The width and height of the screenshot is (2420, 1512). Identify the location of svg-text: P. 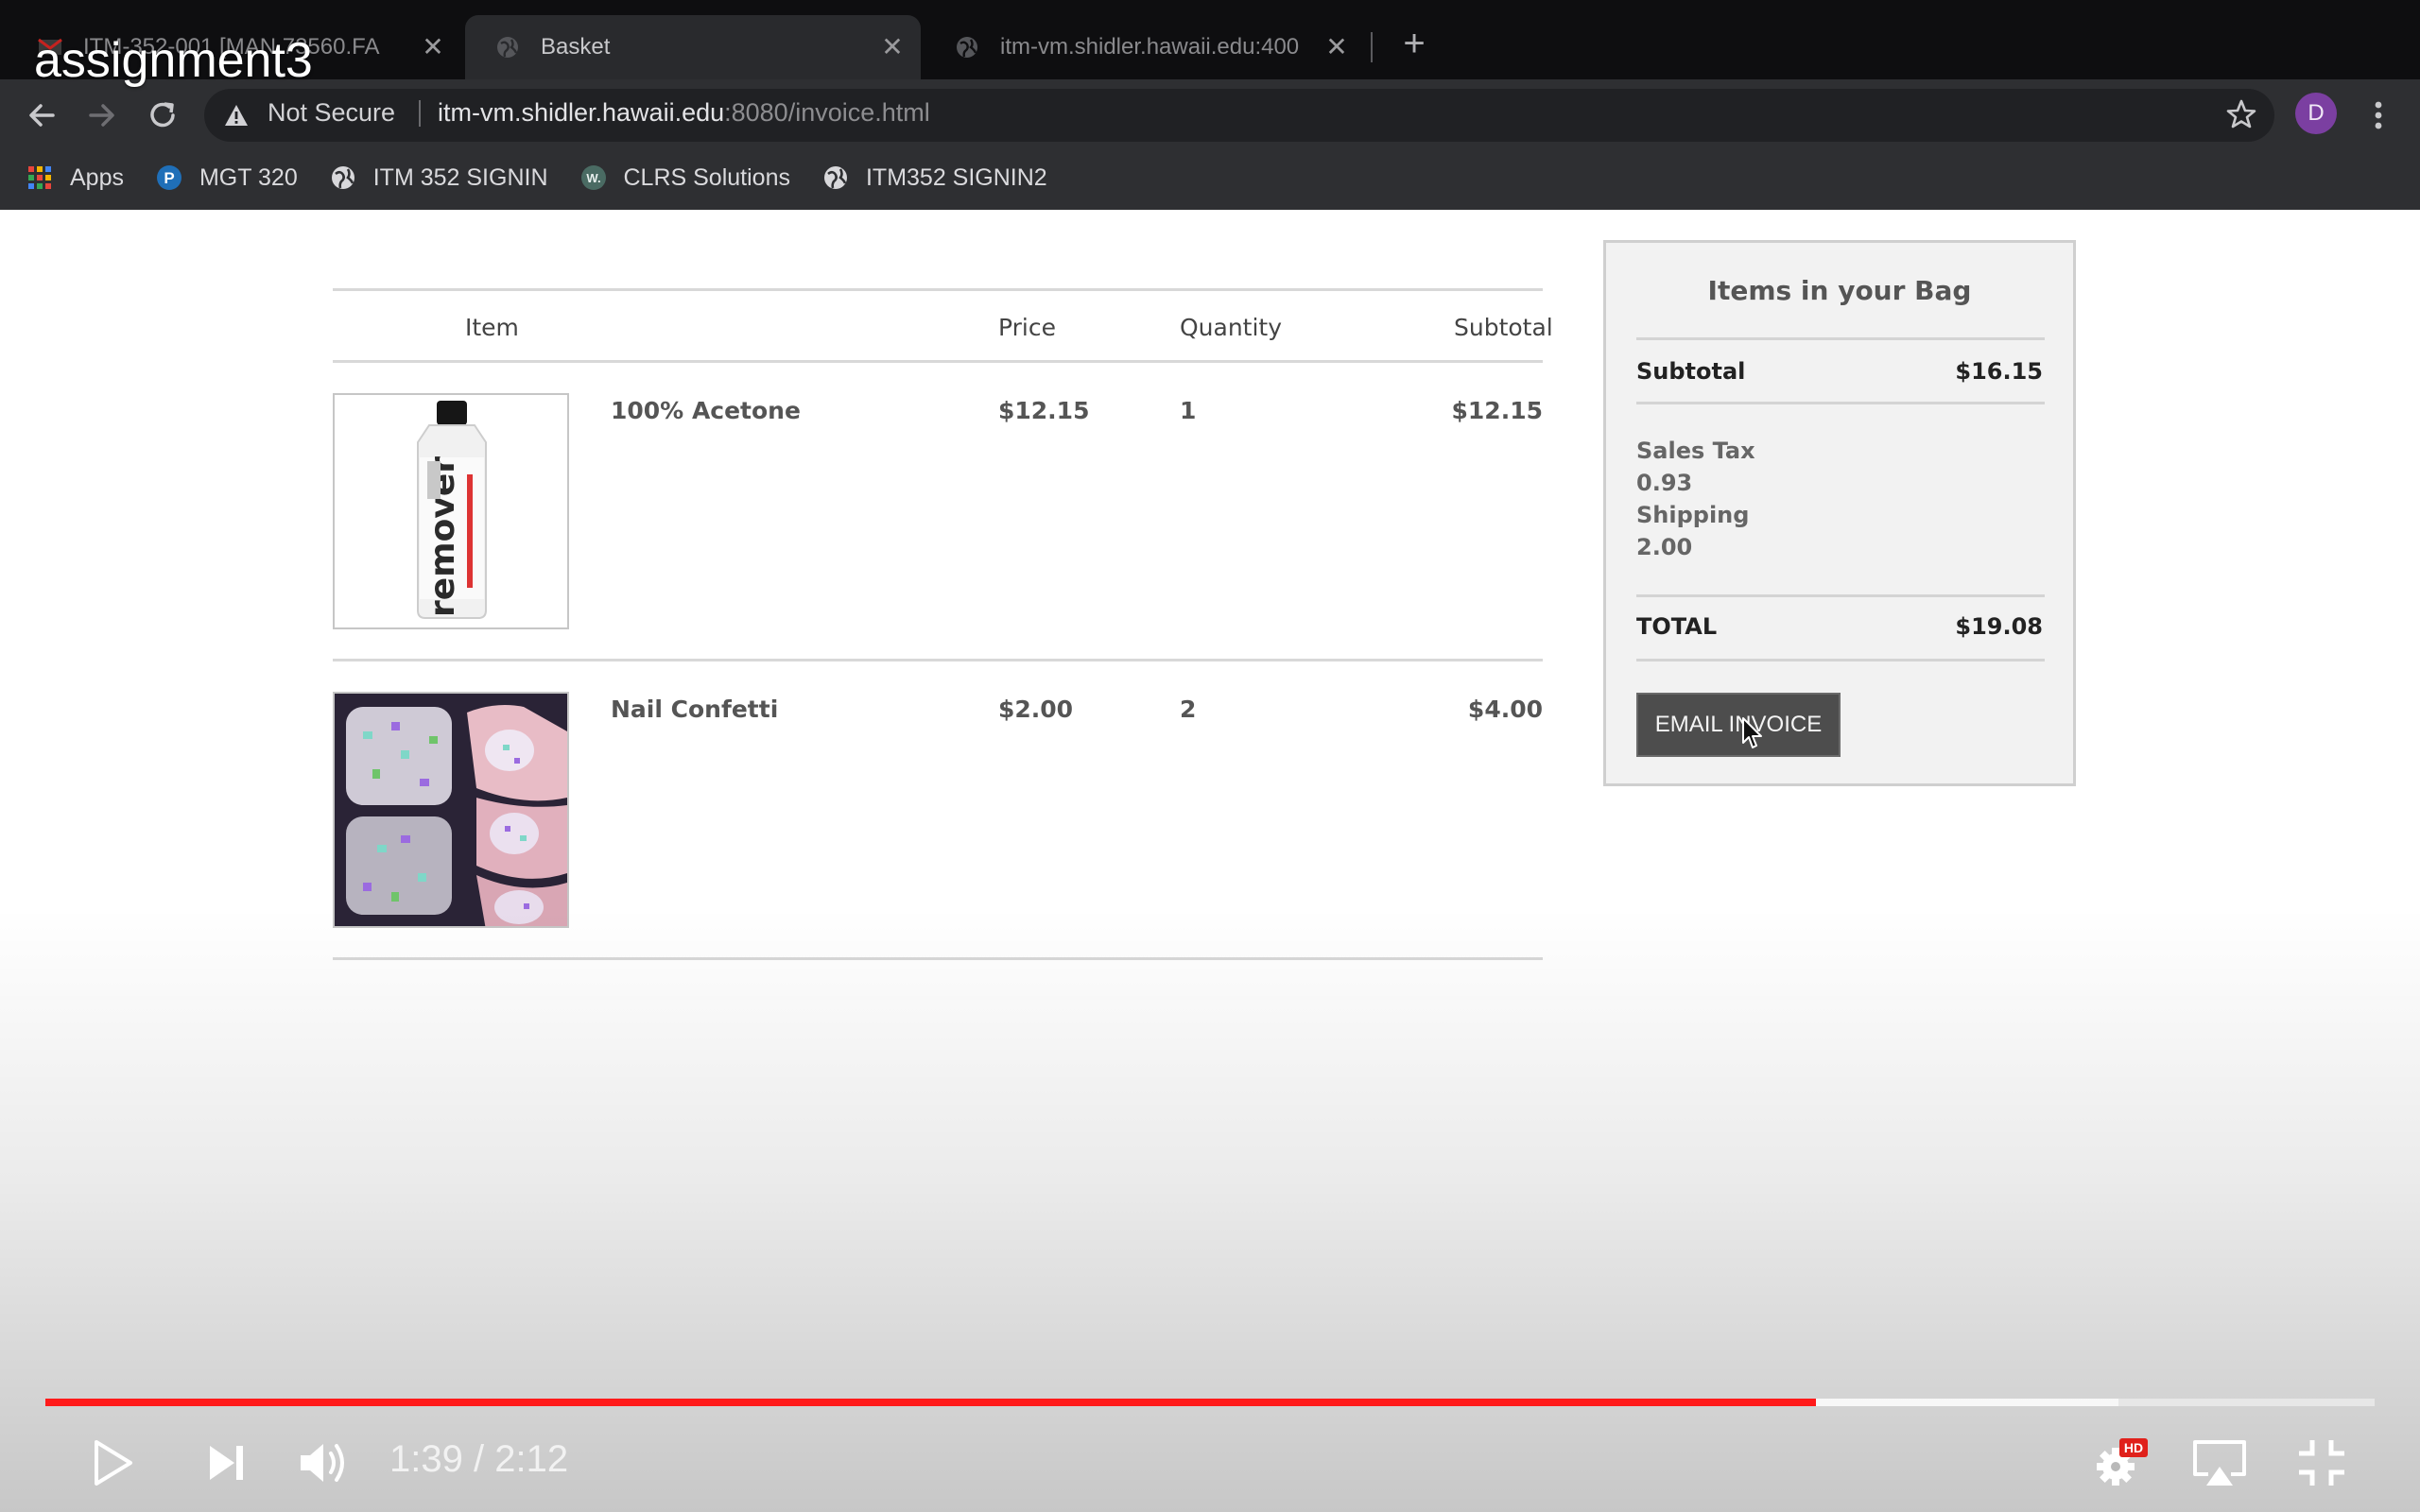
(169, 178).